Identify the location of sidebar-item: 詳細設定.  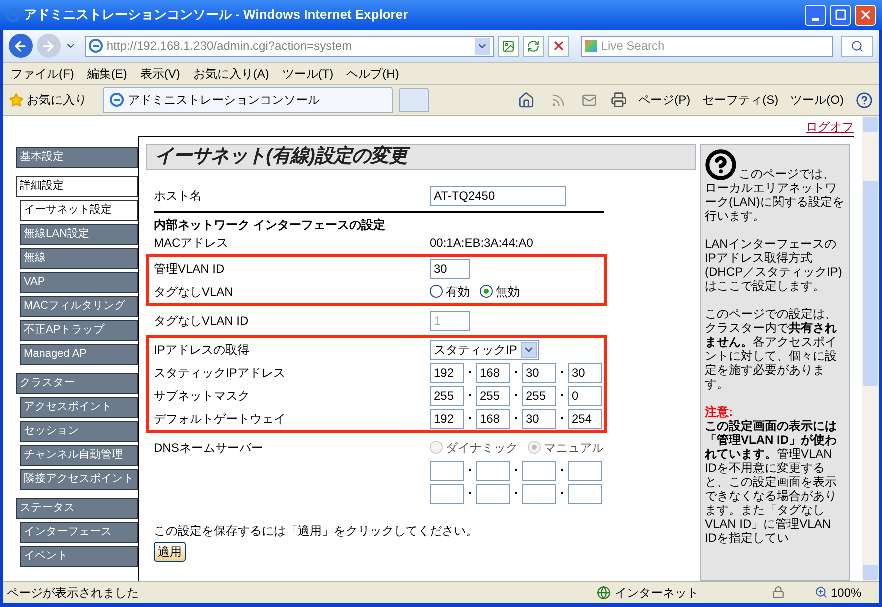
(77, 186).